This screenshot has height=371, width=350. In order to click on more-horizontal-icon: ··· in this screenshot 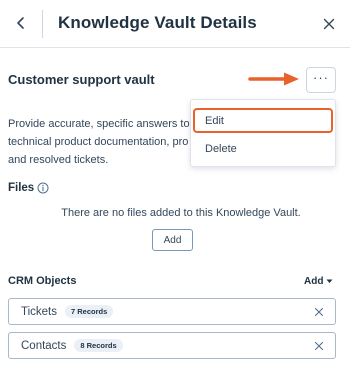, I will do `click(321, 77)`.